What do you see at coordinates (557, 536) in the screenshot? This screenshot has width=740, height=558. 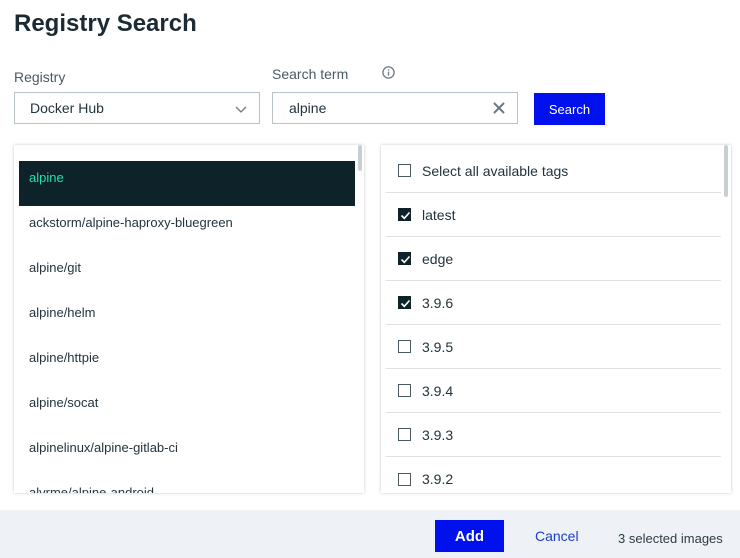 I see `cancel-button: Cancel` at bounding box center [557, 536].